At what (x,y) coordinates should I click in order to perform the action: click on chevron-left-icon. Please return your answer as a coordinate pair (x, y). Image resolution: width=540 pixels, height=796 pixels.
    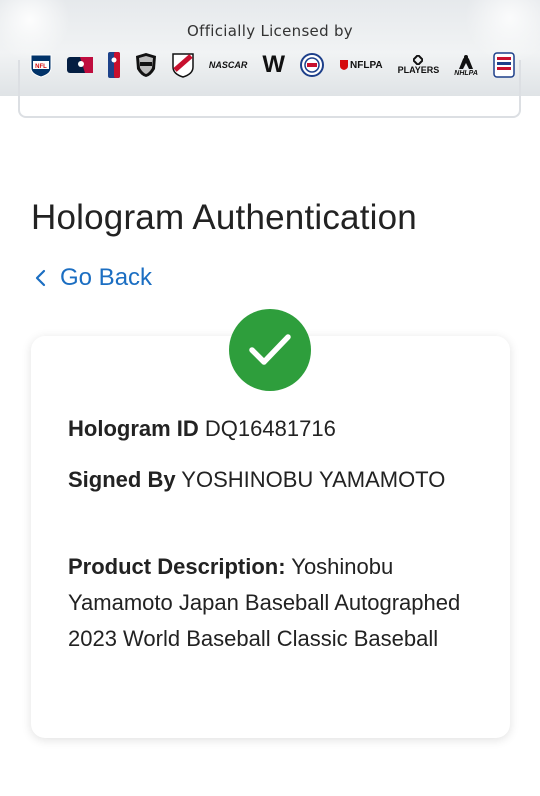
    Looking at the image, I should click on (40, 278).